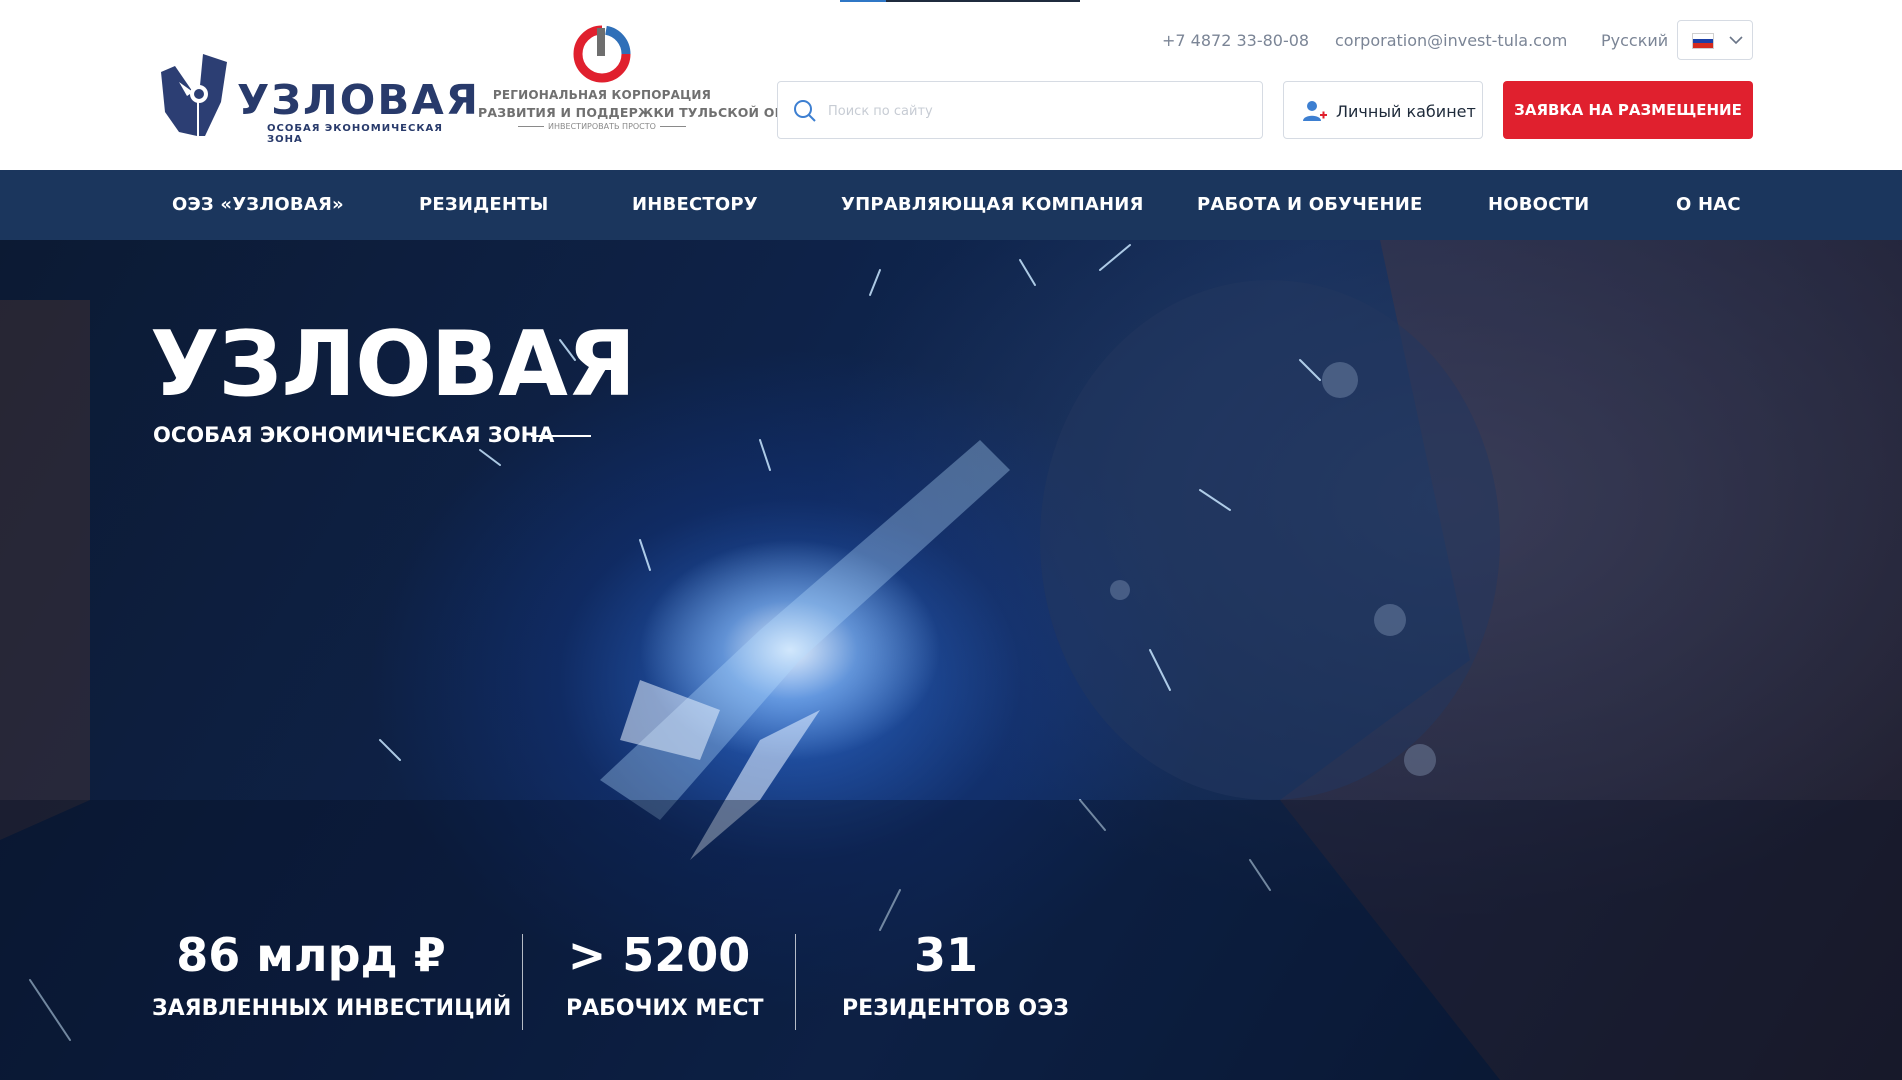 The image size is (1902, 1080). Describe the element at coordinates (1635, 40) in the screenshot. I see `language-label: Русский` at that location.